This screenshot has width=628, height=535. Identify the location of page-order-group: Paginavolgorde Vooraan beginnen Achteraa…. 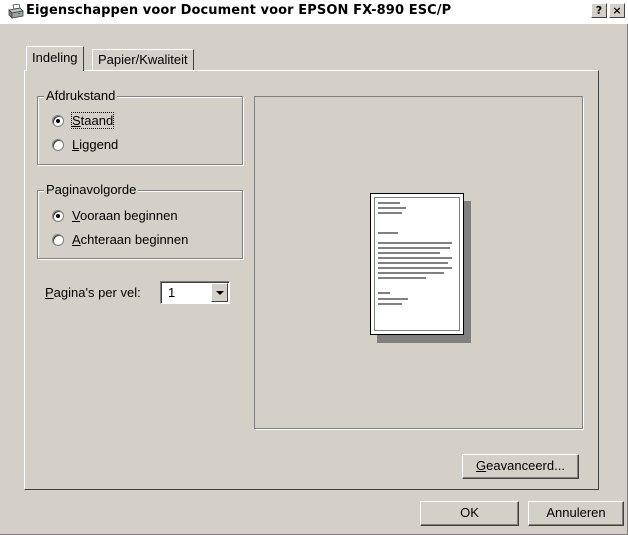
(140, 220).